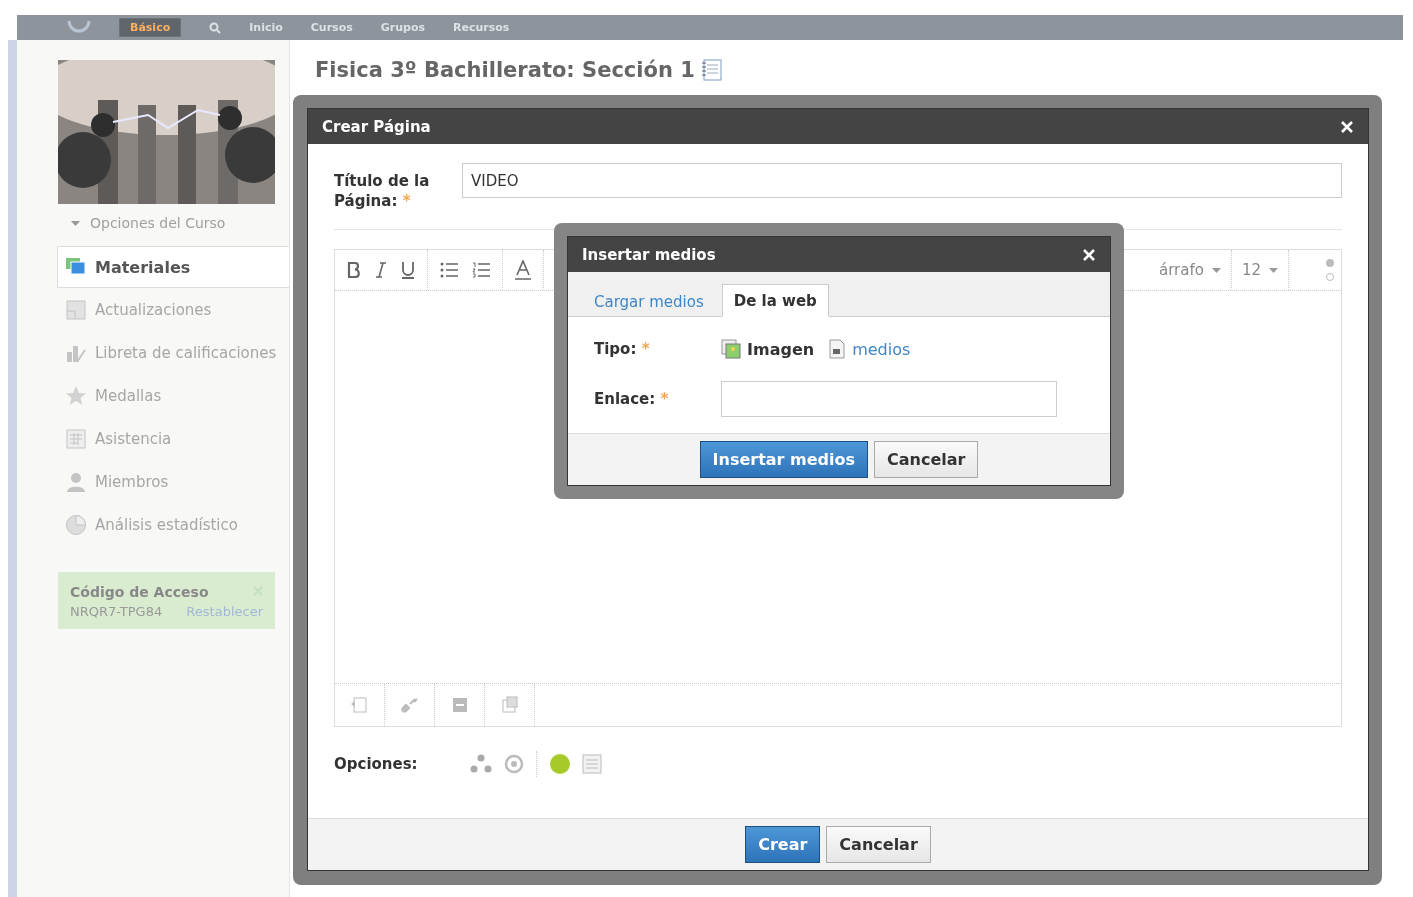 The image size is (1413, 897). I want to click on sidebar-item: Actualizaciones, so click(173, 309).